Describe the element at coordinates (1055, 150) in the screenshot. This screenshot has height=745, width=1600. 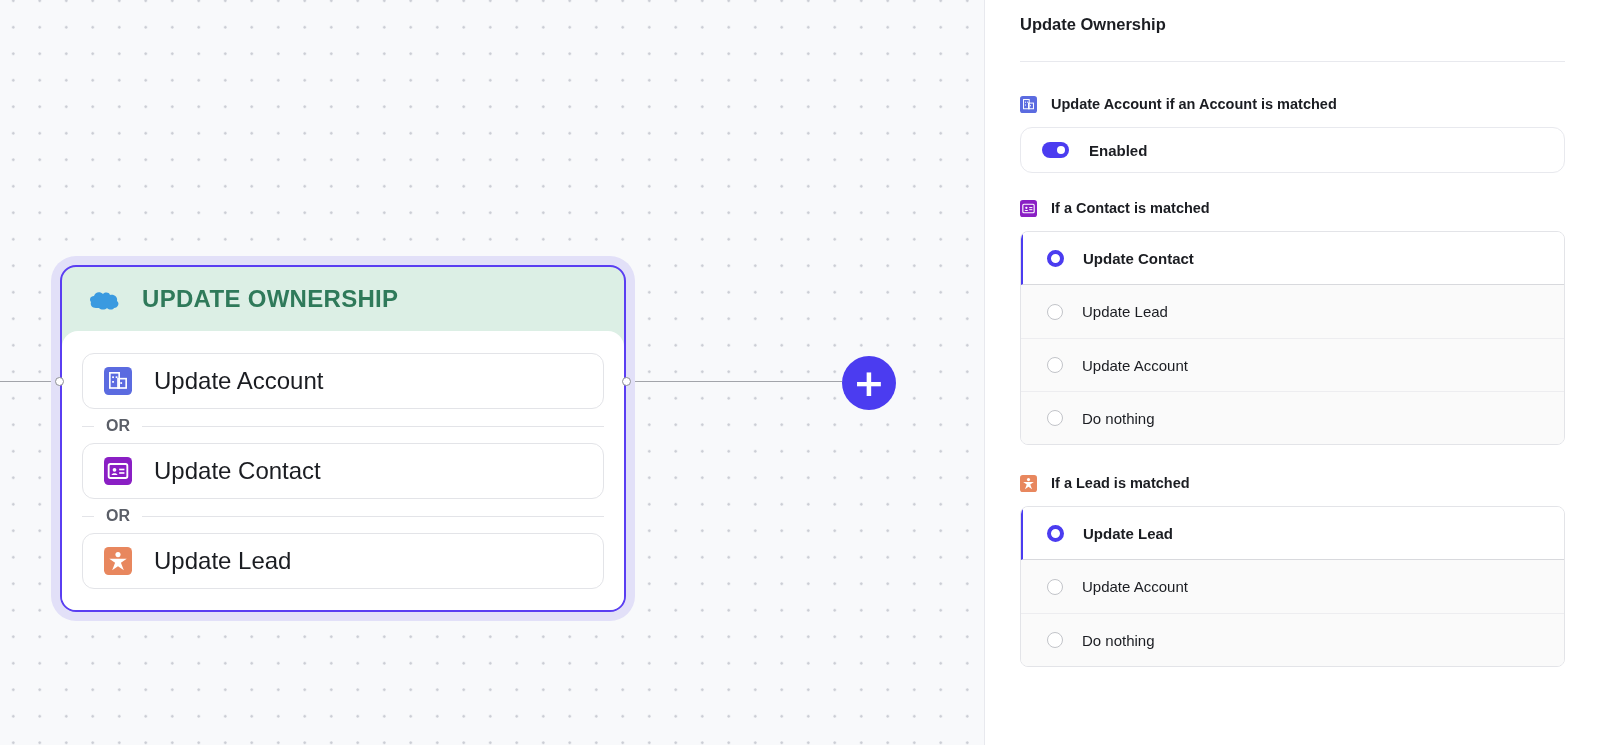
I see `toggle-switch` at that location.